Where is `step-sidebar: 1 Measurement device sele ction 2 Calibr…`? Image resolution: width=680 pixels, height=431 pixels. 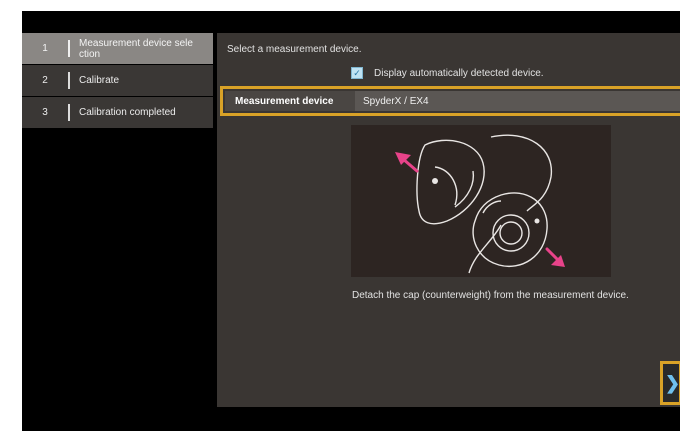 step-sidebar: 1 Measurement device sele ction 2 Calibr… is located at coordinates (117, 81).